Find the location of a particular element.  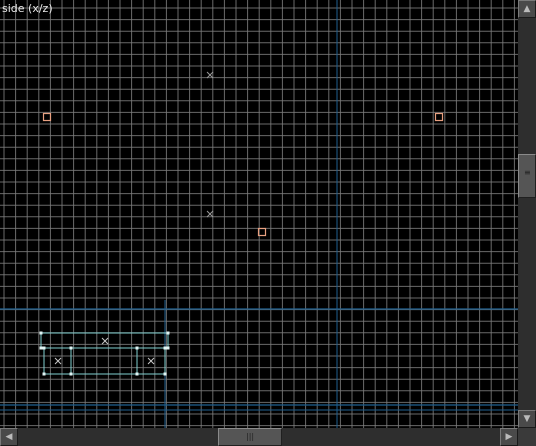

view-label: side (x/z) is located at coordinates (27, 8).